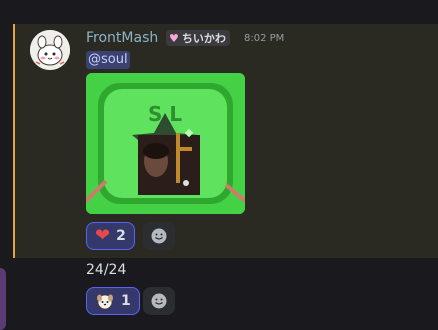 The image size is (438, 330). What do you see at coordinates (106, 270) in the screenshot?
I see `message-text: 24/24` at bounding box center [106, 270].